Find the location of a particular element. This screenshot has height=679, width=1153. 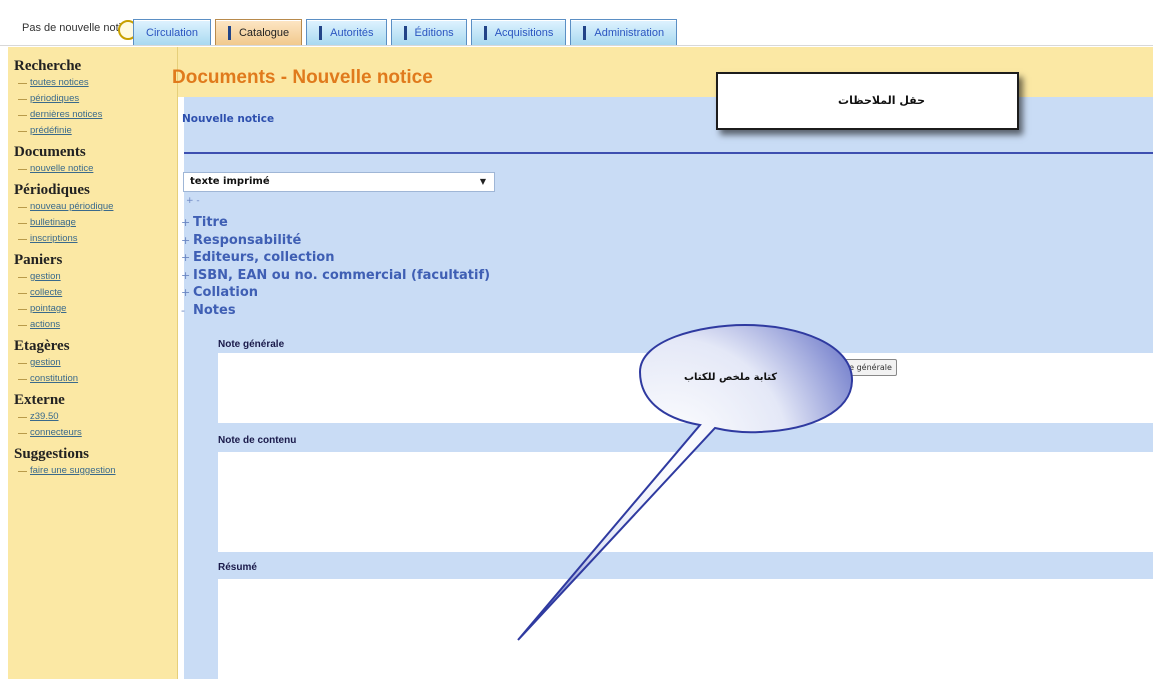

sidebar-link-dernieres-notices: dernières notices is located at coordinates (92, 115).